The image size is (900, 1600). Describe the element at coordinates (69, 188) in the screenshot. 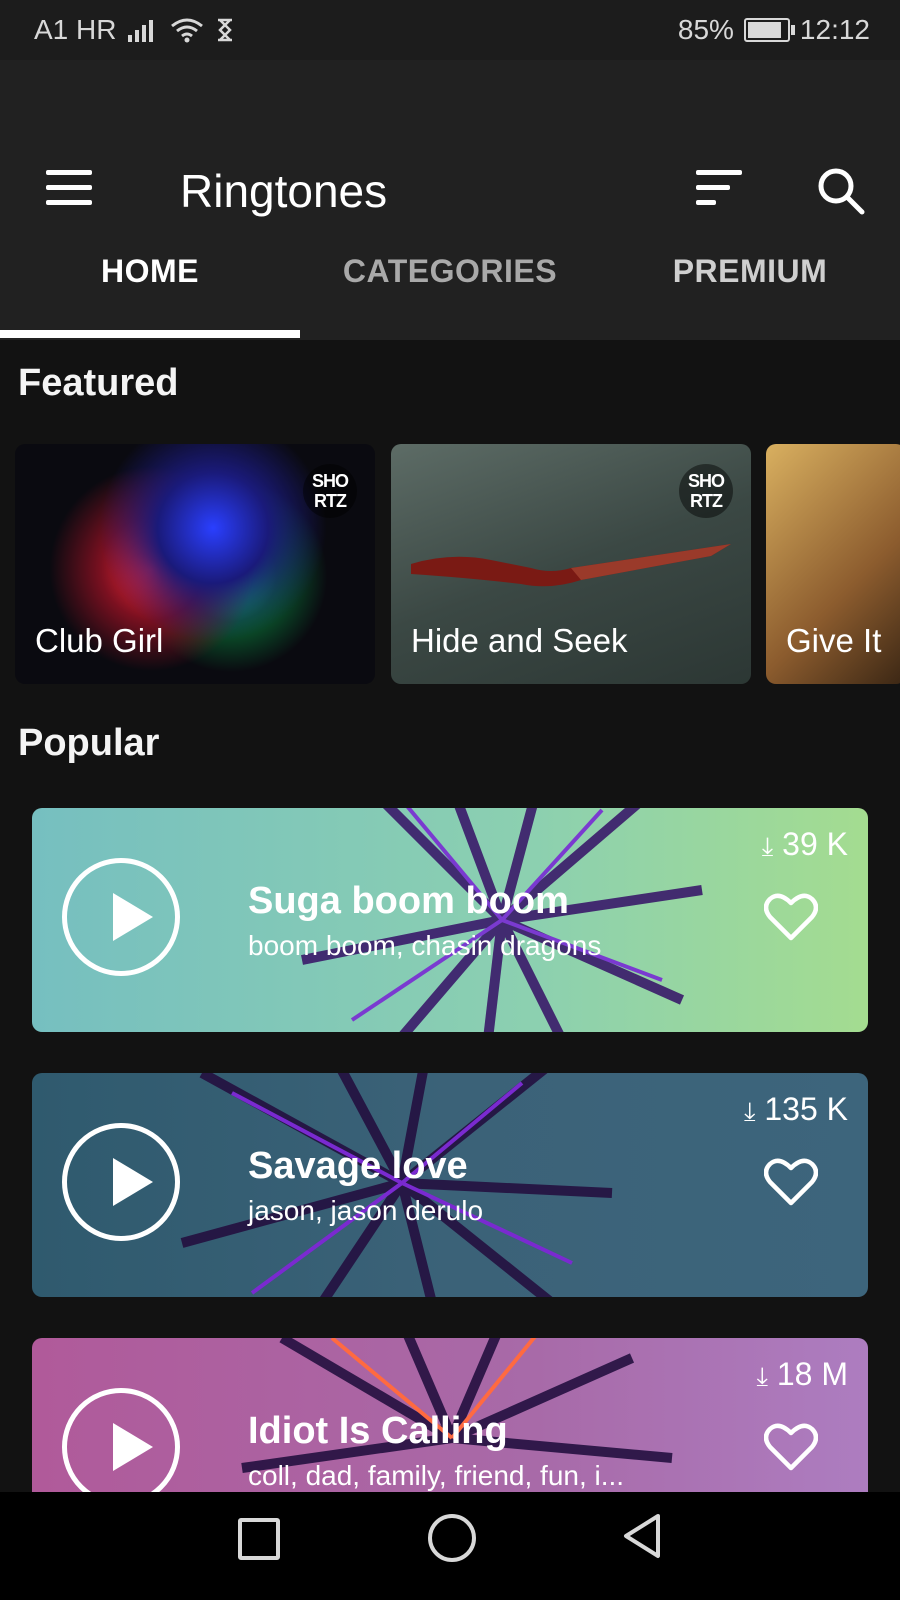

I see `menu-icon` at that location.